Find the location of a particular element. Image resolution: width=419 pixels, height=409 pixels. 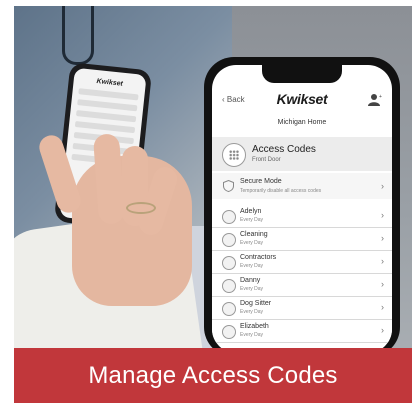

code-name: Cleaning is located at coordinates (254, 234).